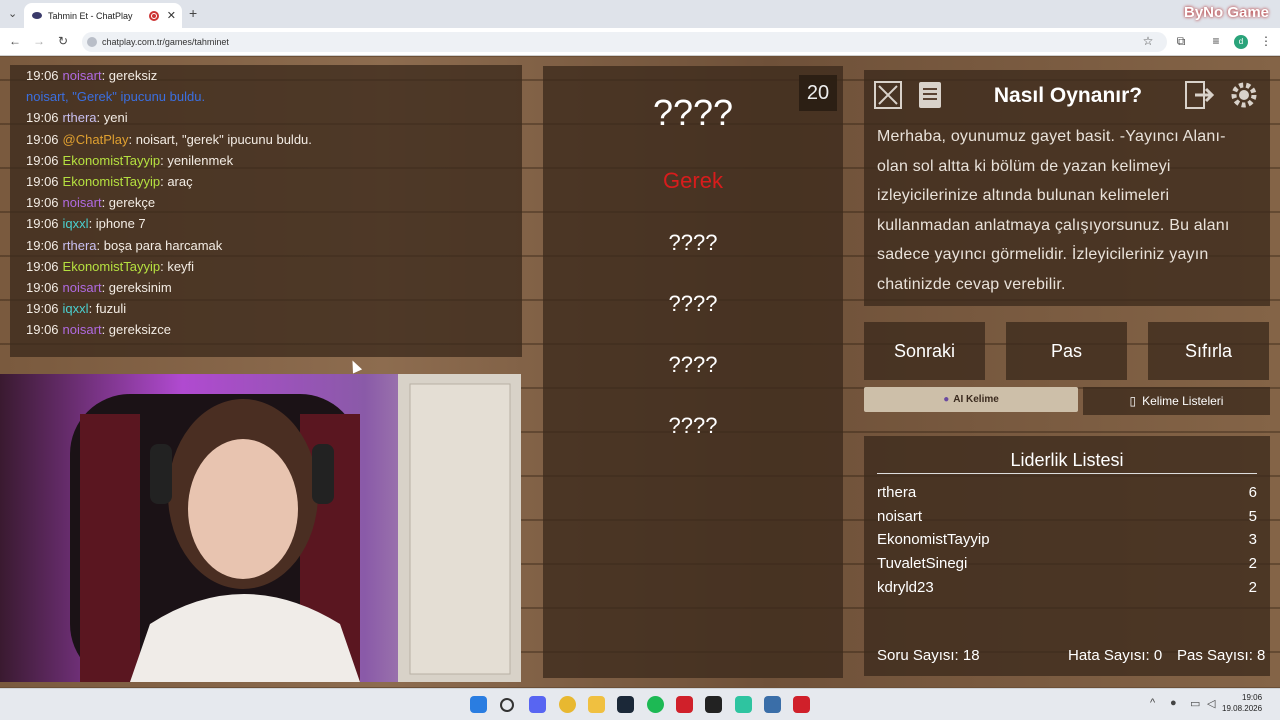 The width and height of the screenshot is (1280, 720). I want to click on reload-icon: ↻, so click(63, 41).